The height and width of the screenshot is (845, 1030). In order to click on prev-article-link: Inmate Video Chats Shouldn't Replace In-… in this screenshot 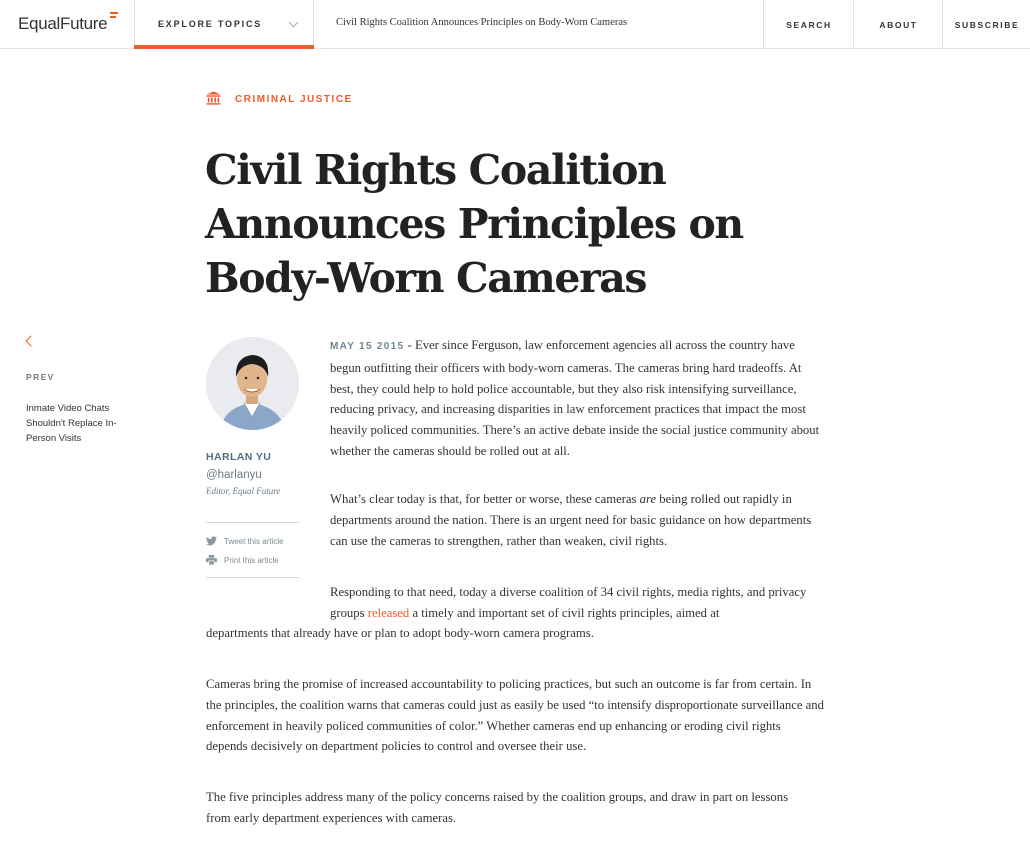, I will do `click(76, 423)`.